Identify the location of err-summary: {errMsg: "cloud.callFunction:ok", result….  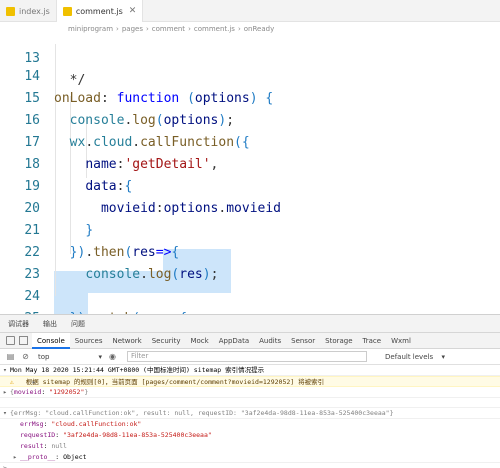
(202, 413).